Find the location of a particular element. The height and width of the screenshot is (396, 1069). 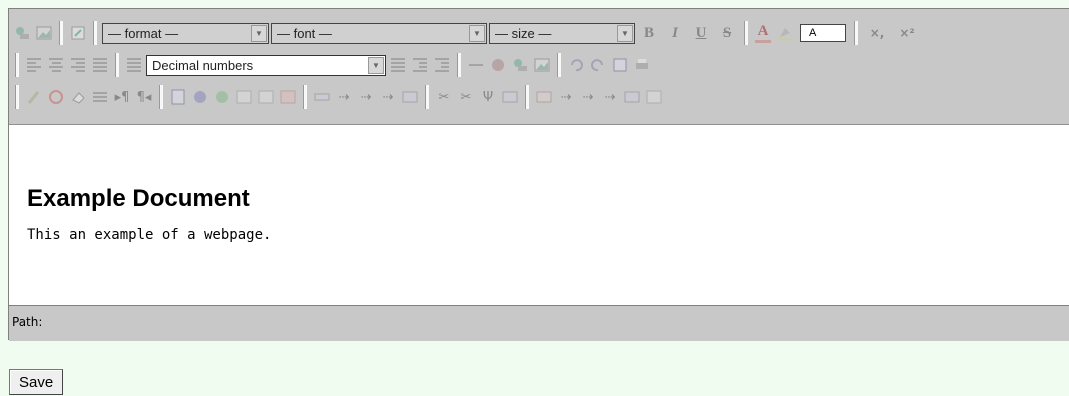

column-props-icon is located at coordinates (510, 97).